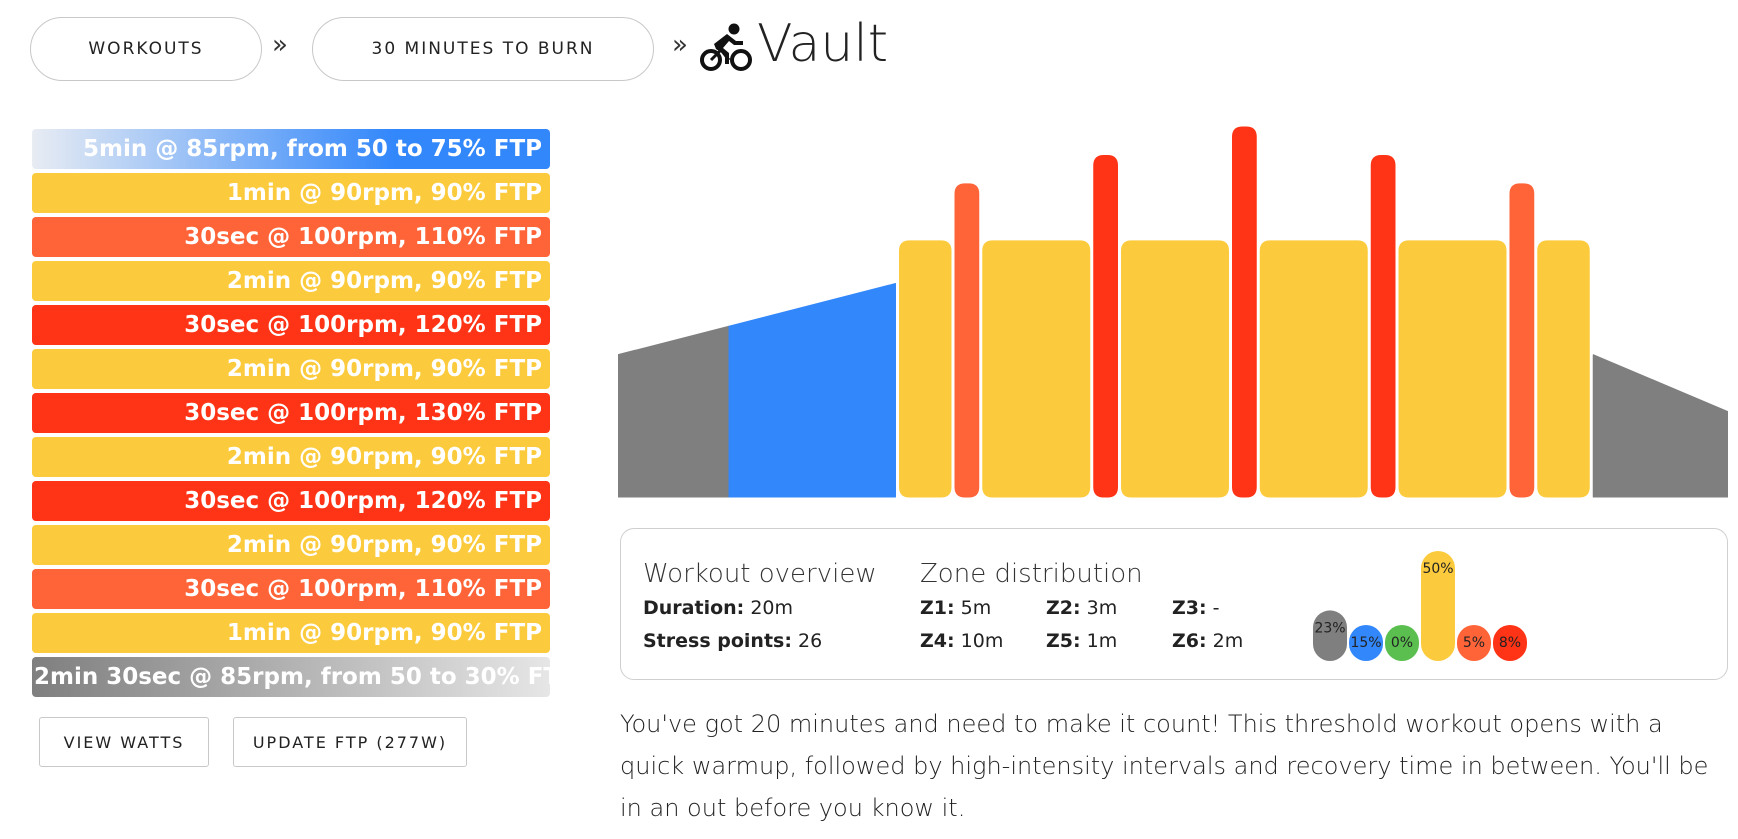 The height and width of the screenshot is (839, 1738). Describe the element at coordinates (937, 641) in the screenshot. I see `zone-label: Z4:` at that location.